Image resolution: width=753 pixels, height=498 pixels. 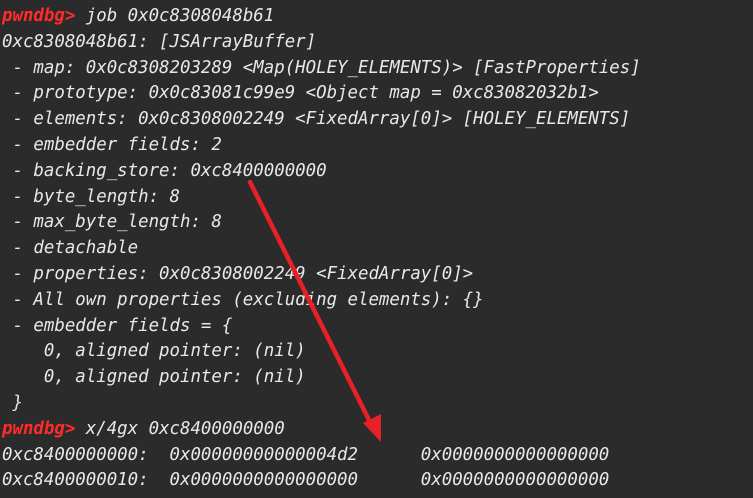 What do you see at coordinates (164, 170) in the screenshot?
I see `backing-store-line: - backing_store: 0xc8400000000` at bounding box center [164, 170].